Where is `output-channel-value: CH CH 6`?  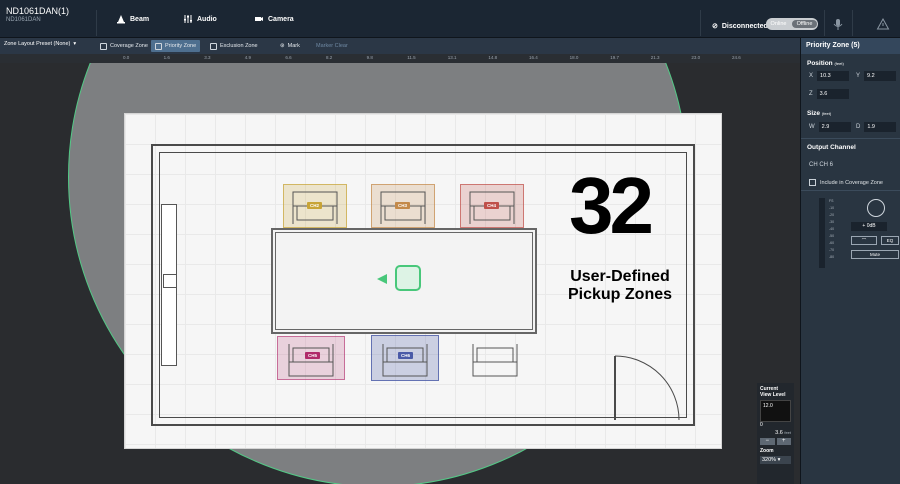
output-channel-value: CH CH 6 is located at coordinates (821, 165).